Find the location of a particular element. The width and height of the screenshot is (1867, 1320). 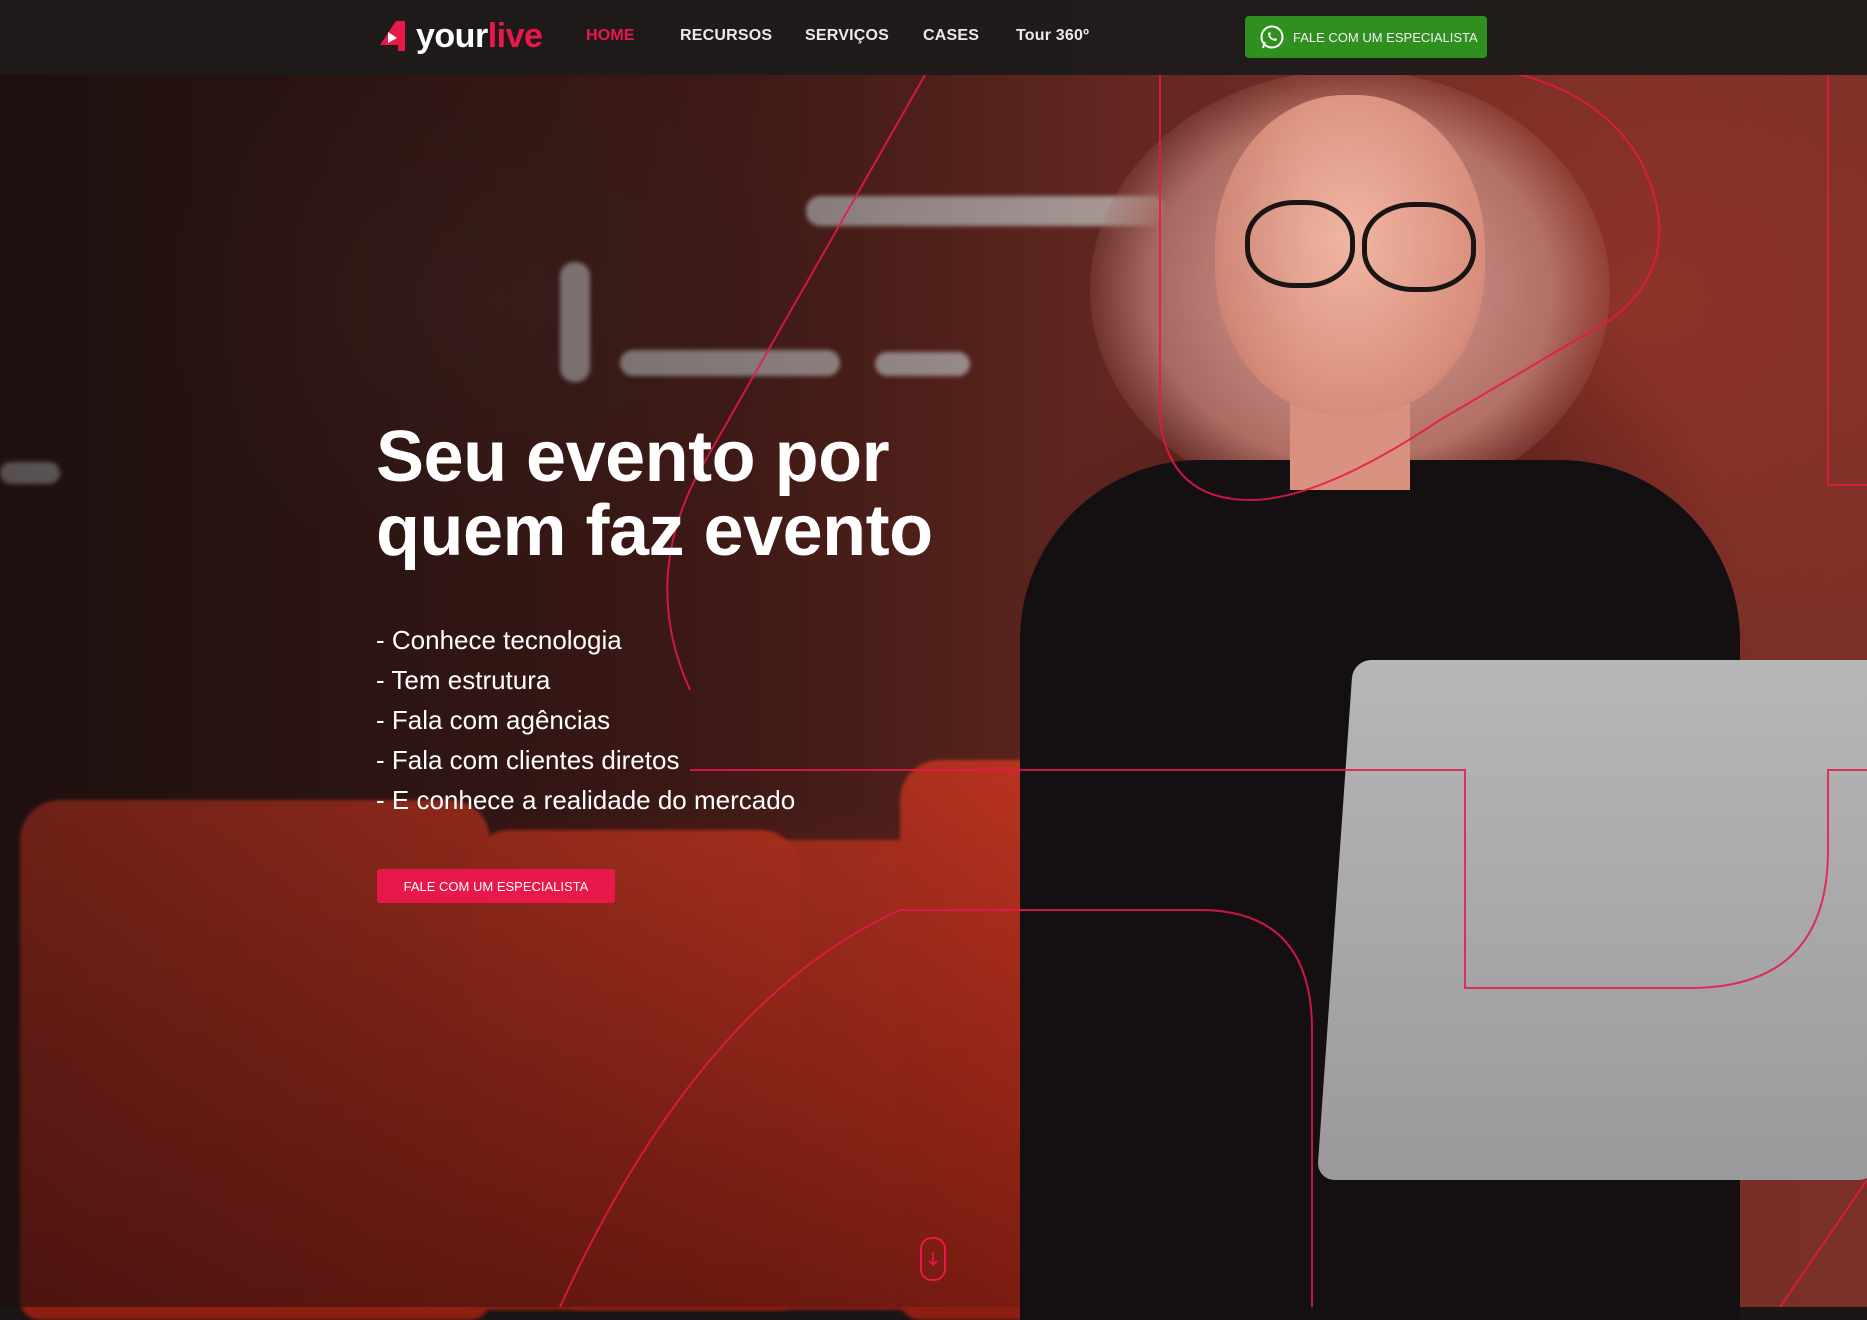

whatsapp-contact-button: FALE COM UM ESPECIALISTA is located at coordinates (1366, 37).